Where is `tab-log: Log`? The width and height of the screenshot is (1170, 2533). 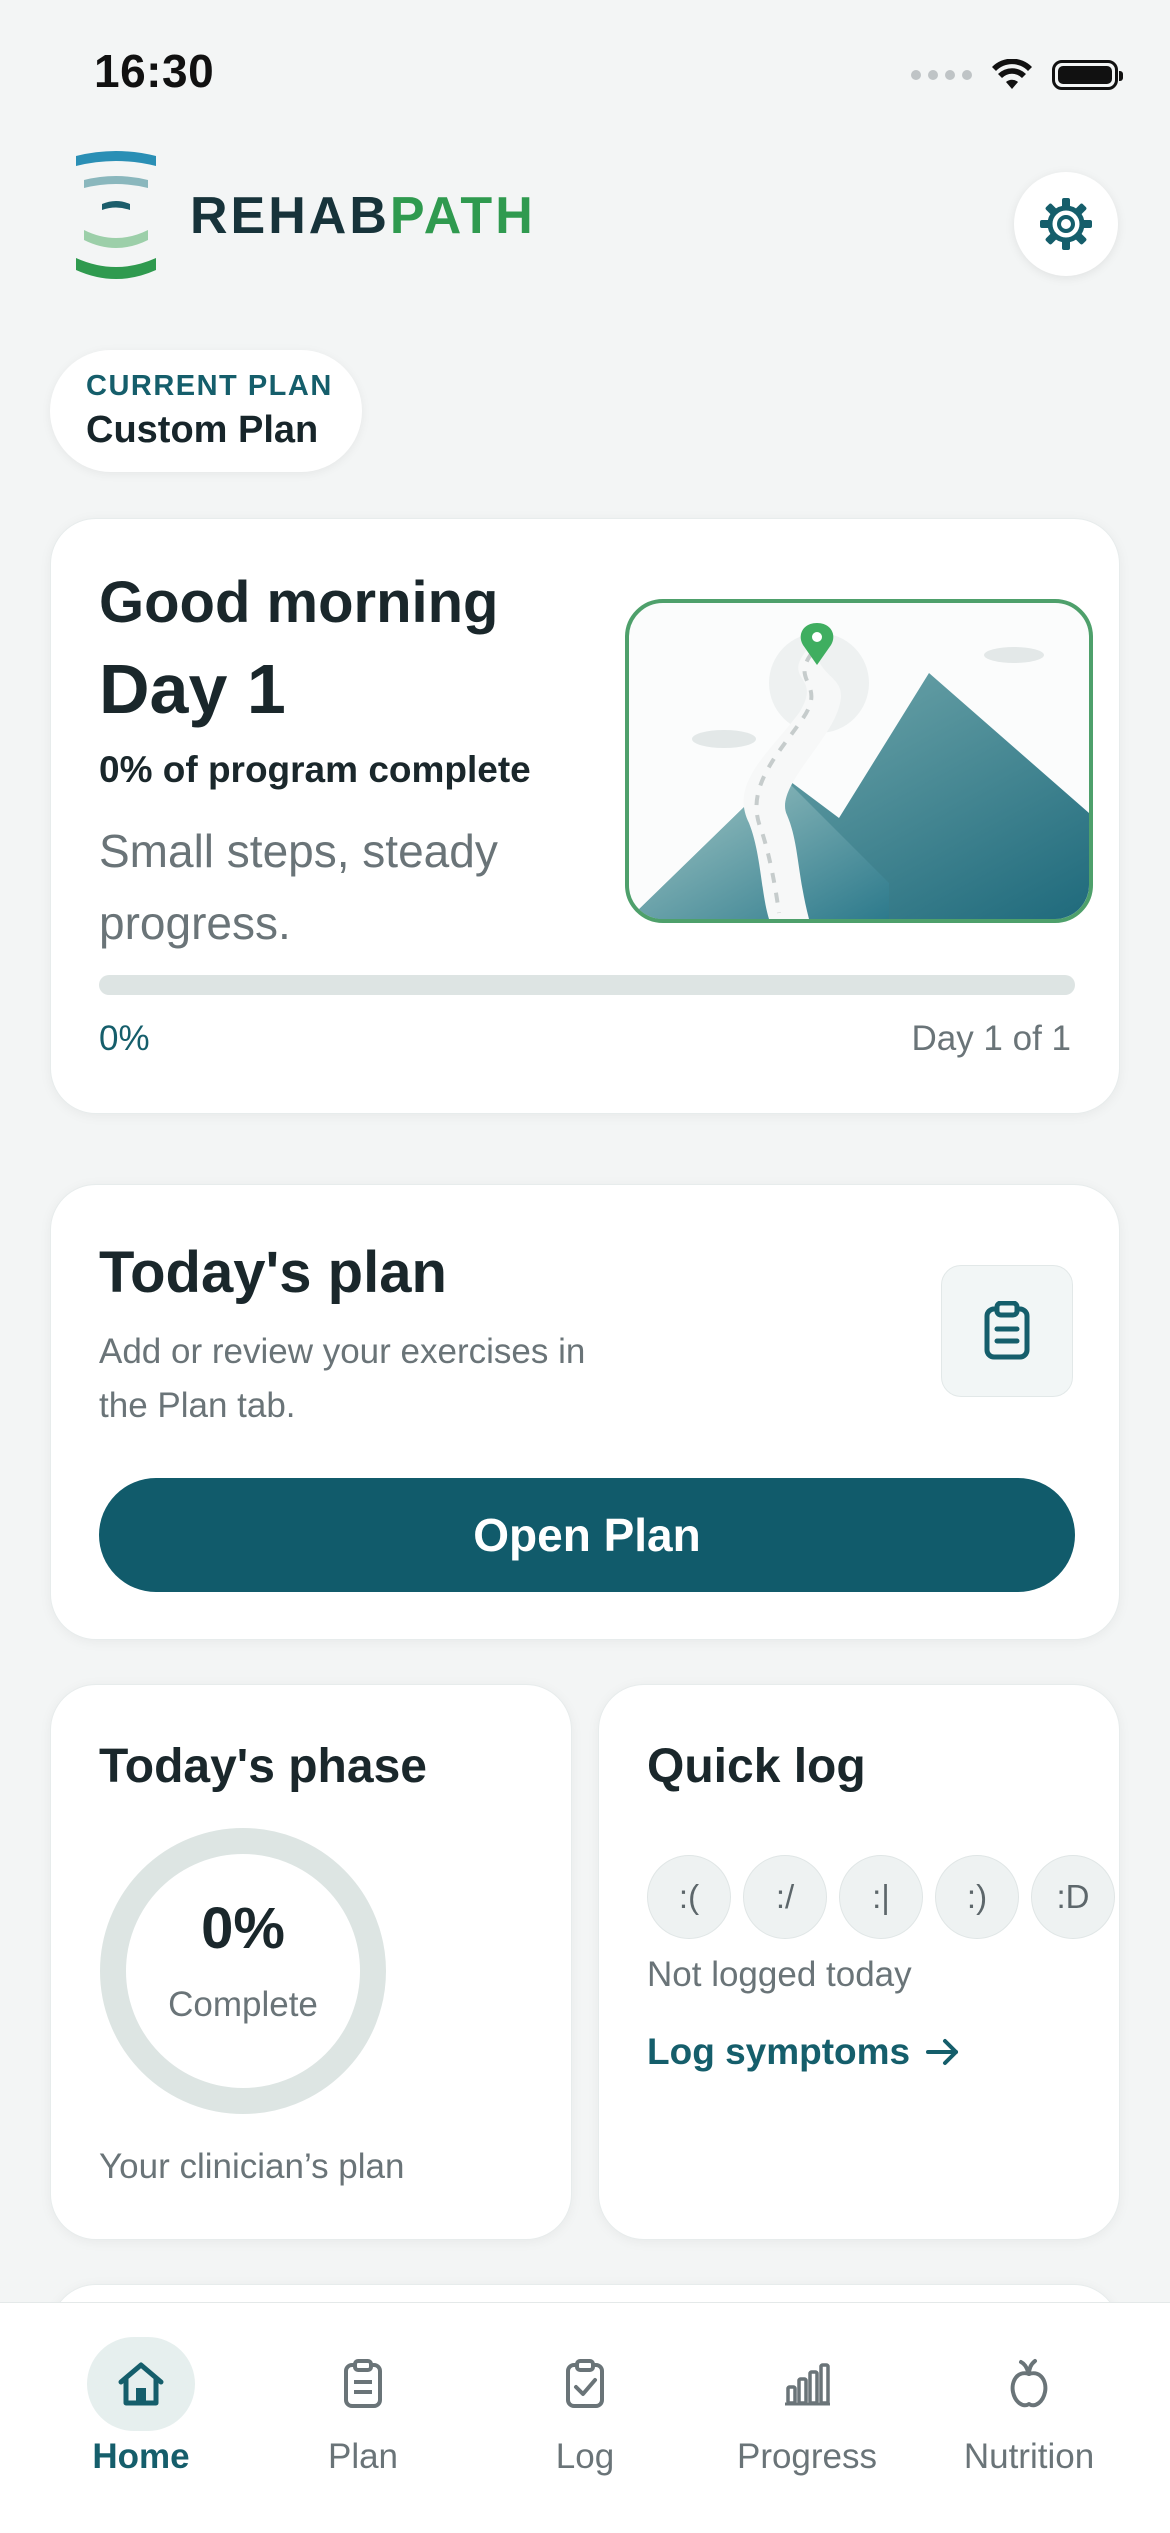 tab-log: Log is located at coordinates (585, 2407).